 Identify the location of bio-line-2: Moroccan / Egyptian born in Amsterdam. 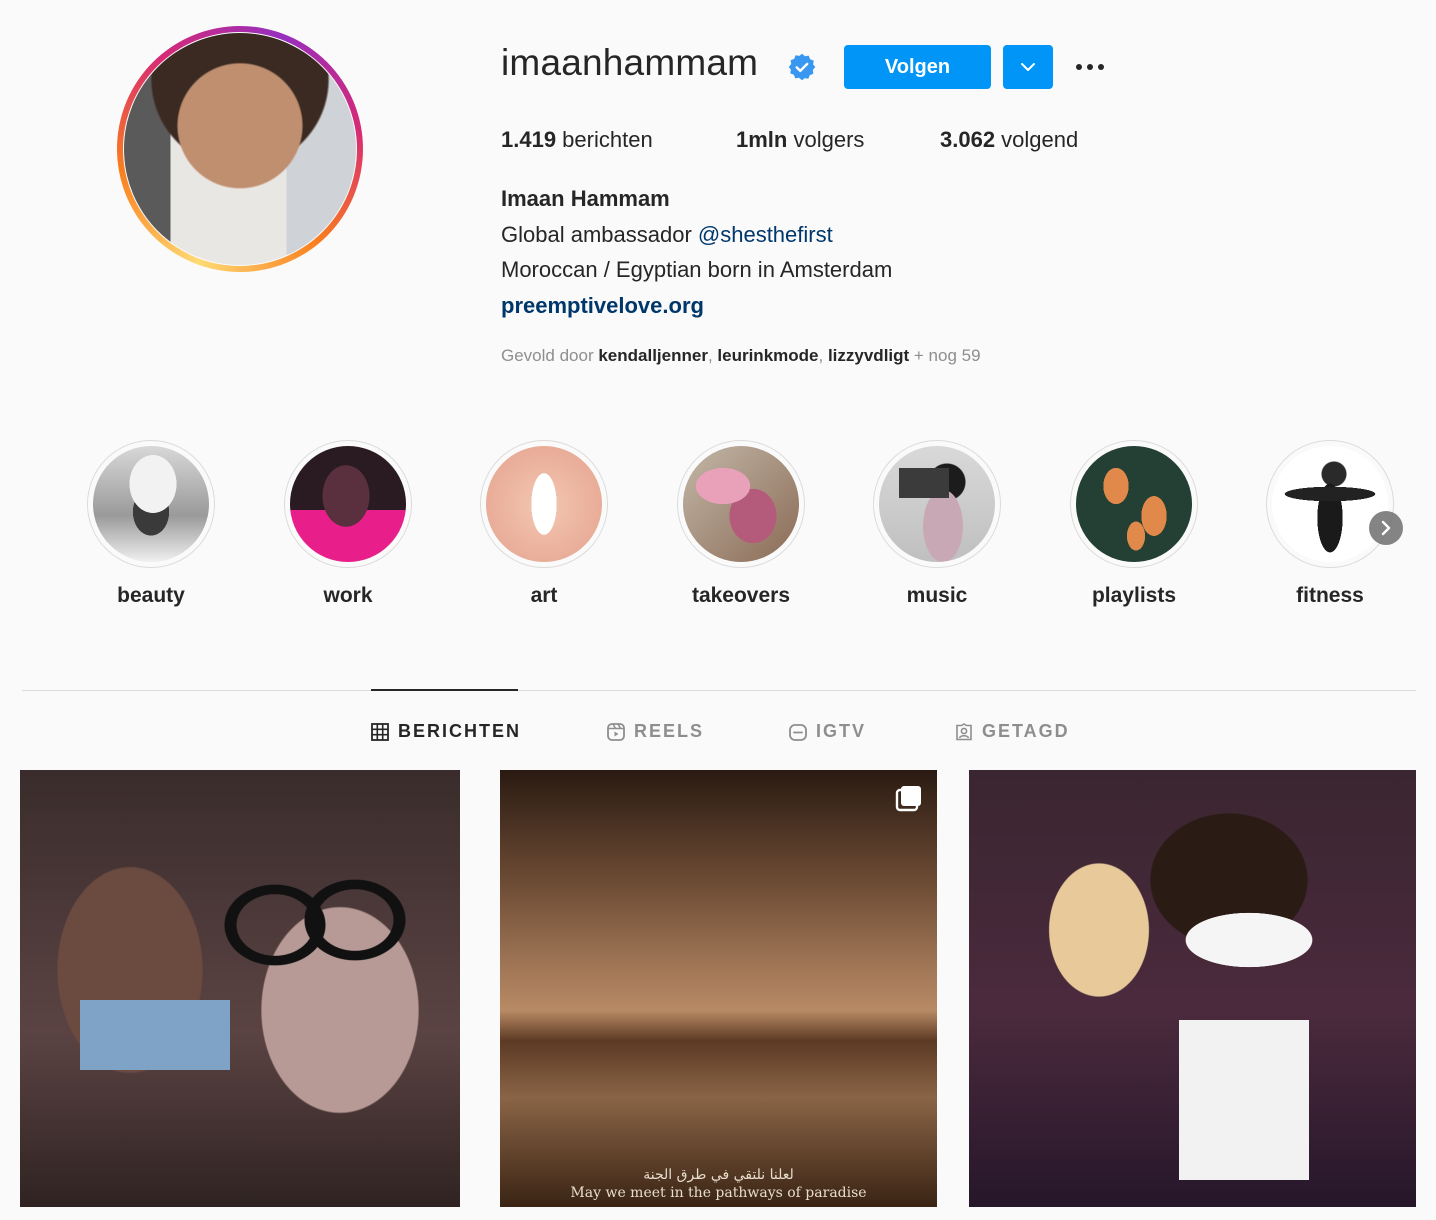
(697, 269).